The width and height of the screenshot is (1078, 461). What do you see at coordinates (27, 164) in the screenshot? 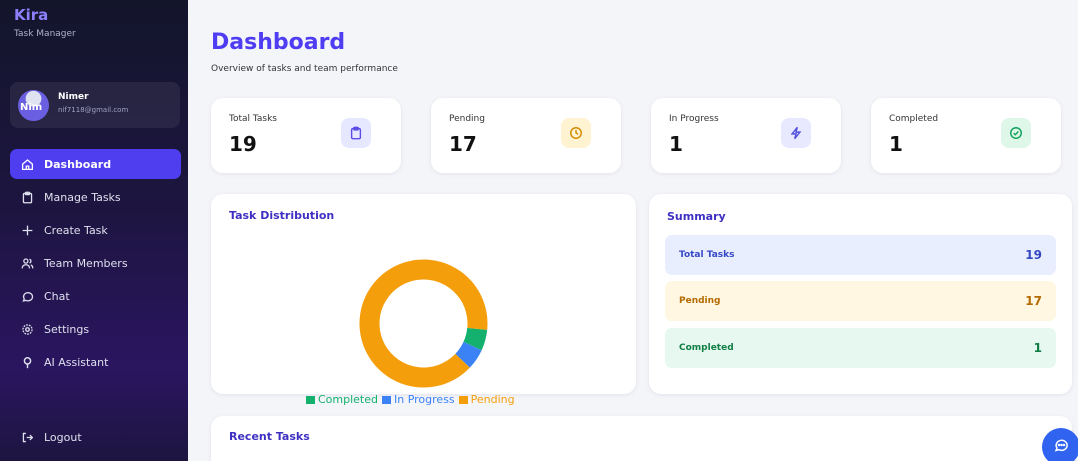
I see `home-icon` at bounding box center [27, 164].